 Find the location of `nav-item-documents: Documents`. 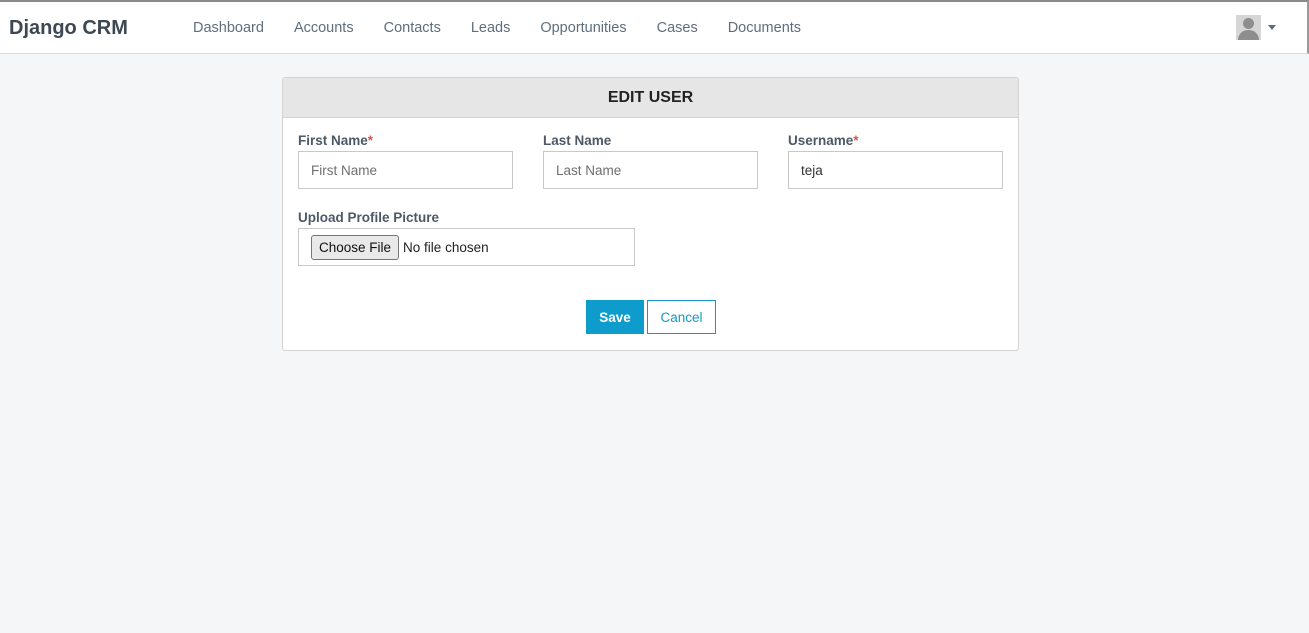

nav-item-documents: Documents is located at coordinates (764, 28).